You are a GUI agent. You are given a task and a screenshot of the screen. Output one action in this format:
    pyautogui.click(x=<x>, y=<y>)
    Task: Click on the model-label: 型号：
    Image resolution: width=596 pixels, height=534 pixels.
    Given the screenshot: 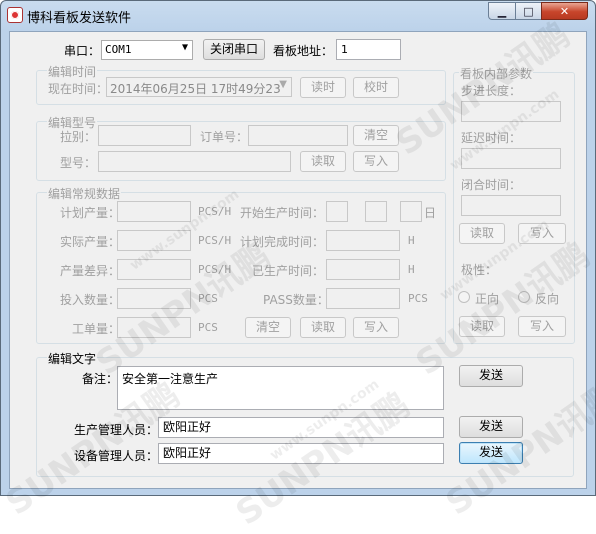 What is the action you would take?
    pyautogui.click(x=78, y=163)
    